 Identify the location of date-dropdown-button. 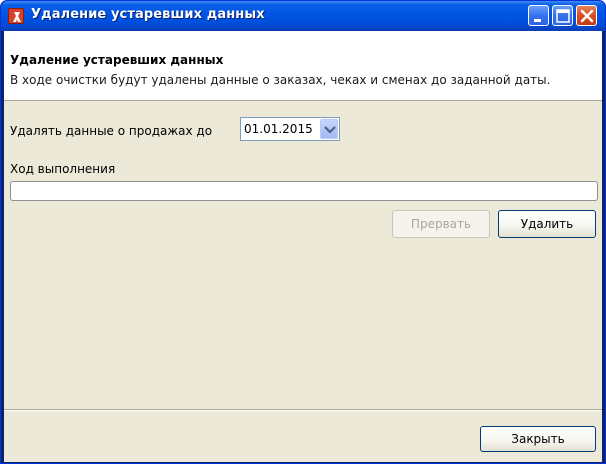
(329, 129).